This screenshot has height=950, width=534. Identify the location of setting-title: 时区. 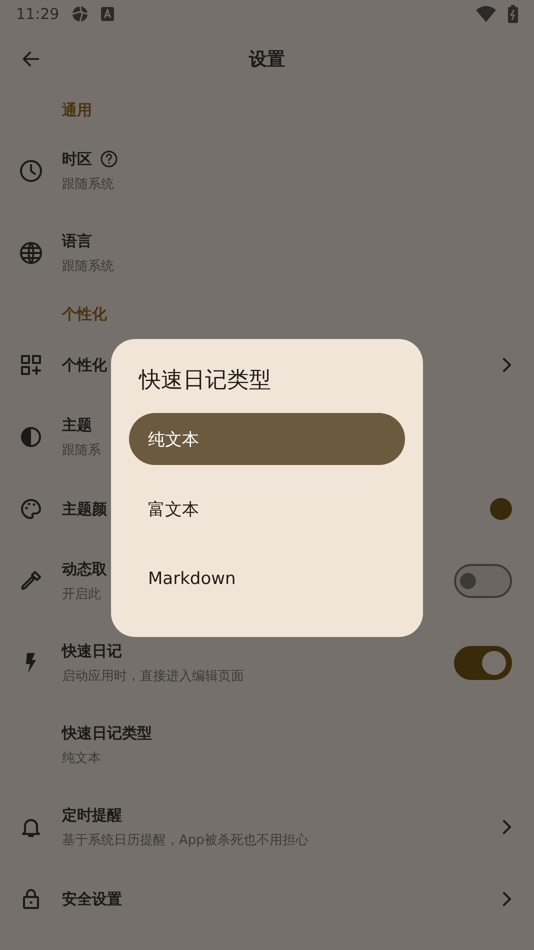
(77, 159).